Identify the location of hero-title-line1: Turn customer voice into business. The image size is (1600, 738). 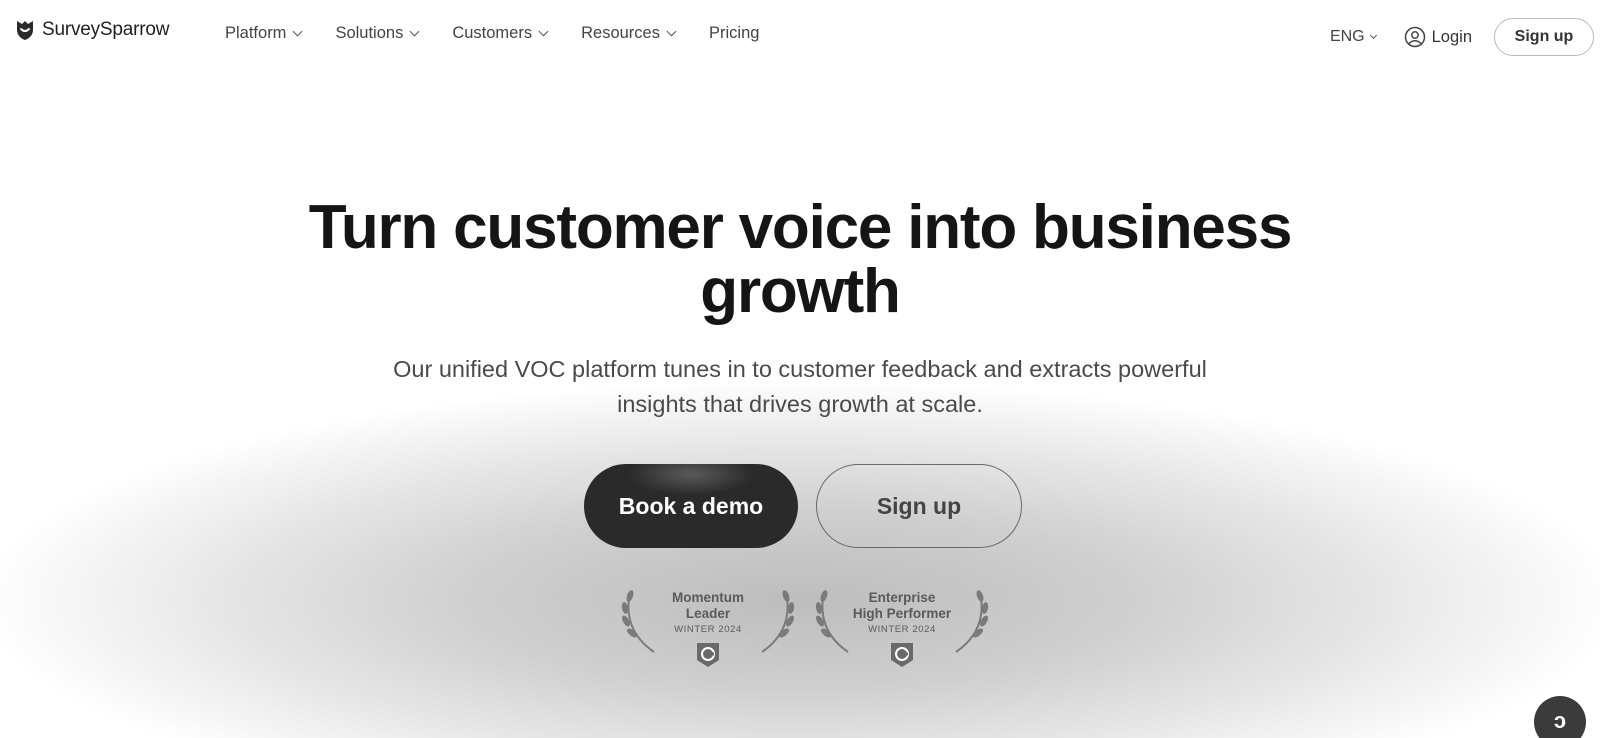
(800, 227).